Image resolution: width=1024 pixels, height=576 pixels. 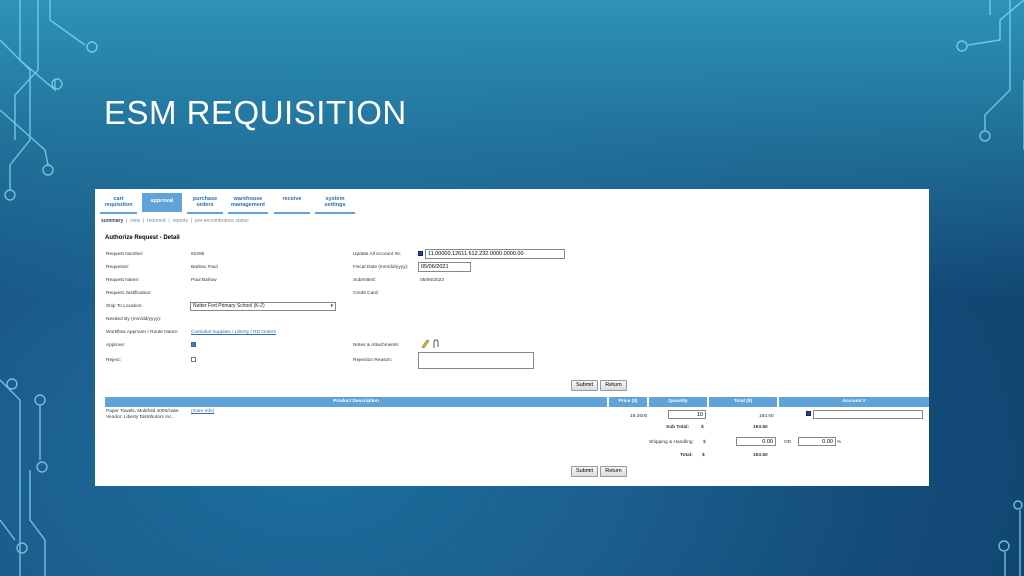 What do you see at coordinates (193, 359) in the screenshot?
I see `reject-checkbox` at bounding box center [193, 359].